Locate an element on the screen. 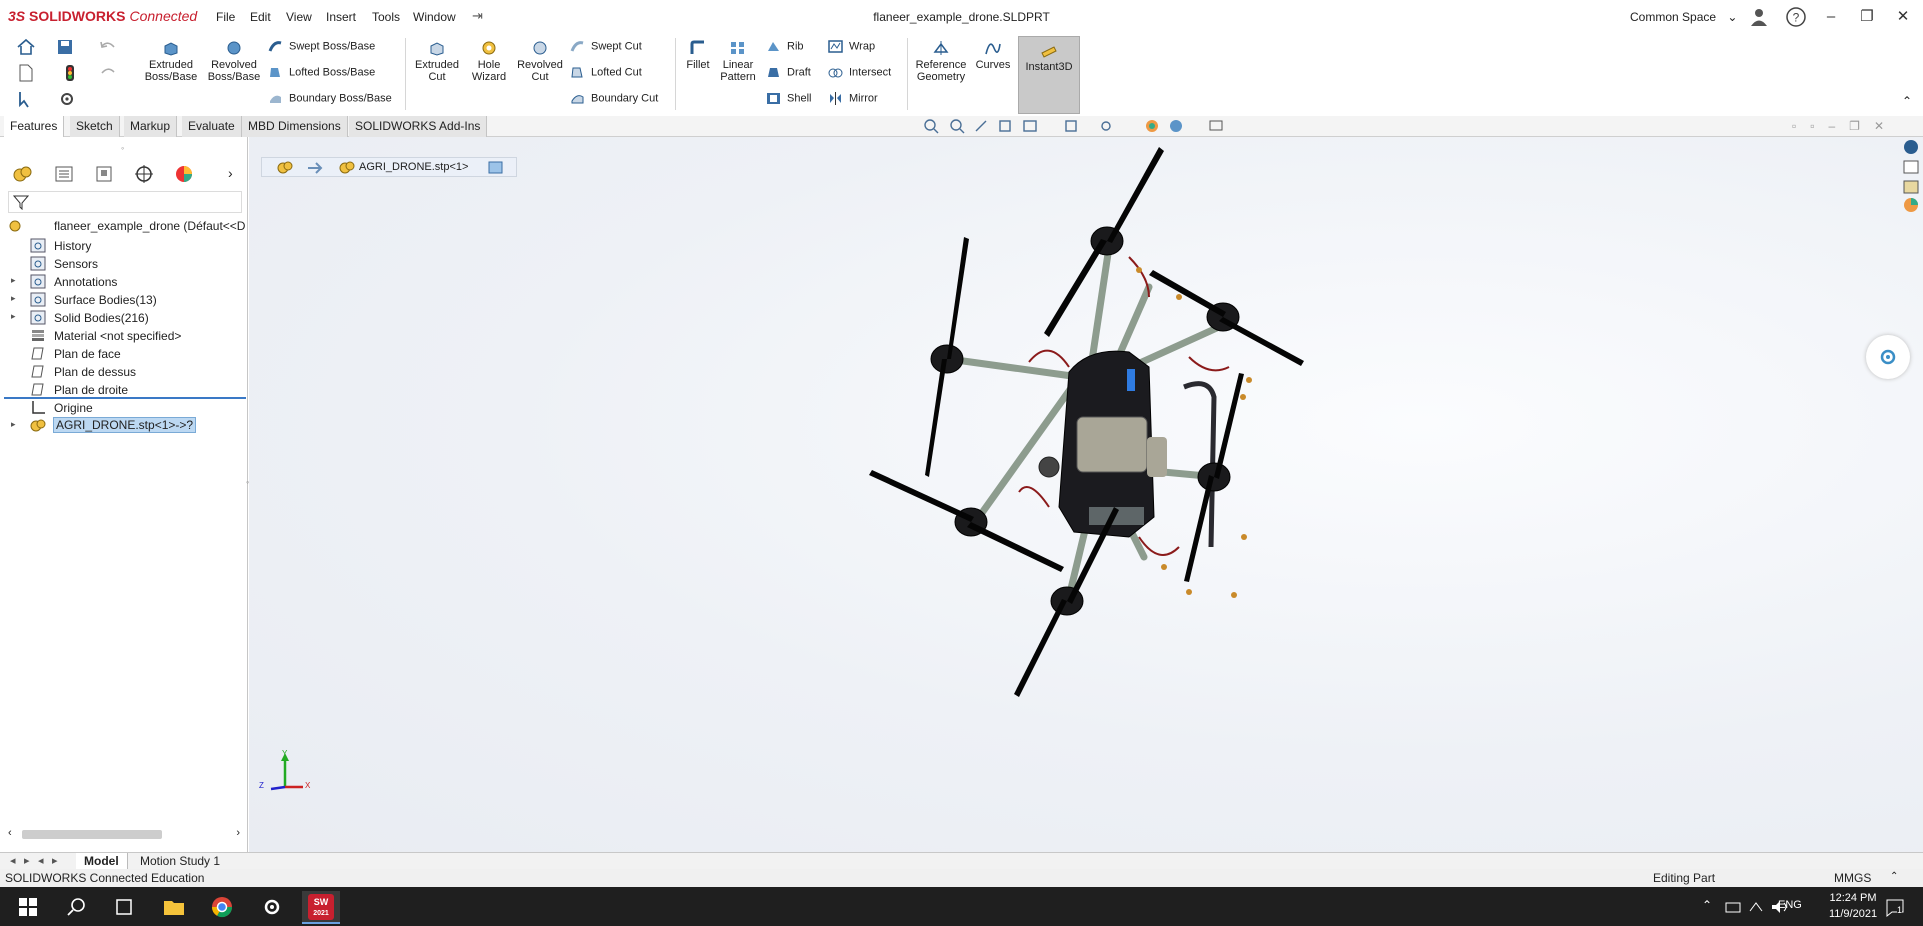  instant3d-button: Instant3D is located at coordinates (1049, 75).